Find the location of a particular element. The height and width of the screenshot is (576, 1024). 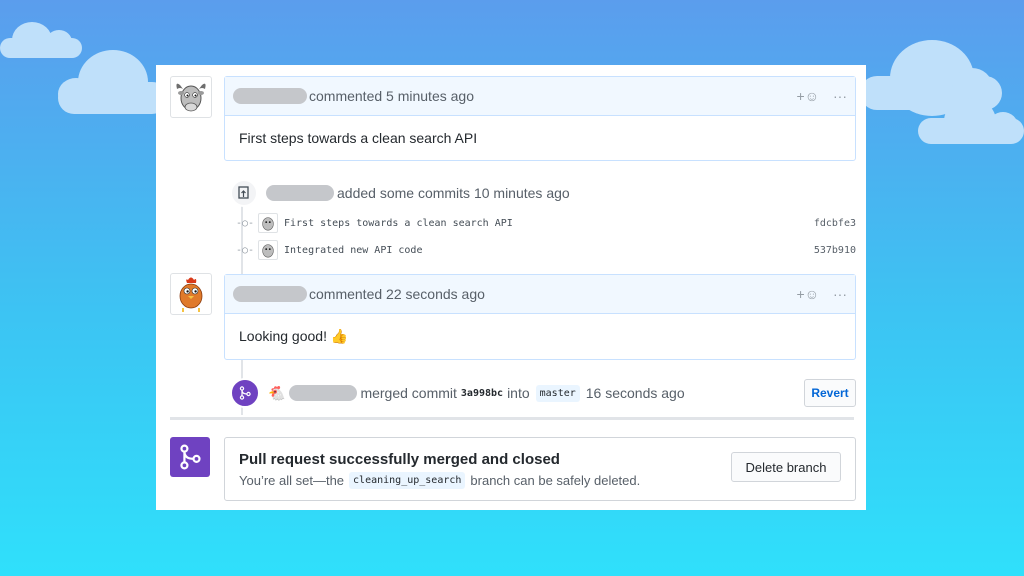

delete-branch-button: Delete branch is located at coordinates (786, 467).